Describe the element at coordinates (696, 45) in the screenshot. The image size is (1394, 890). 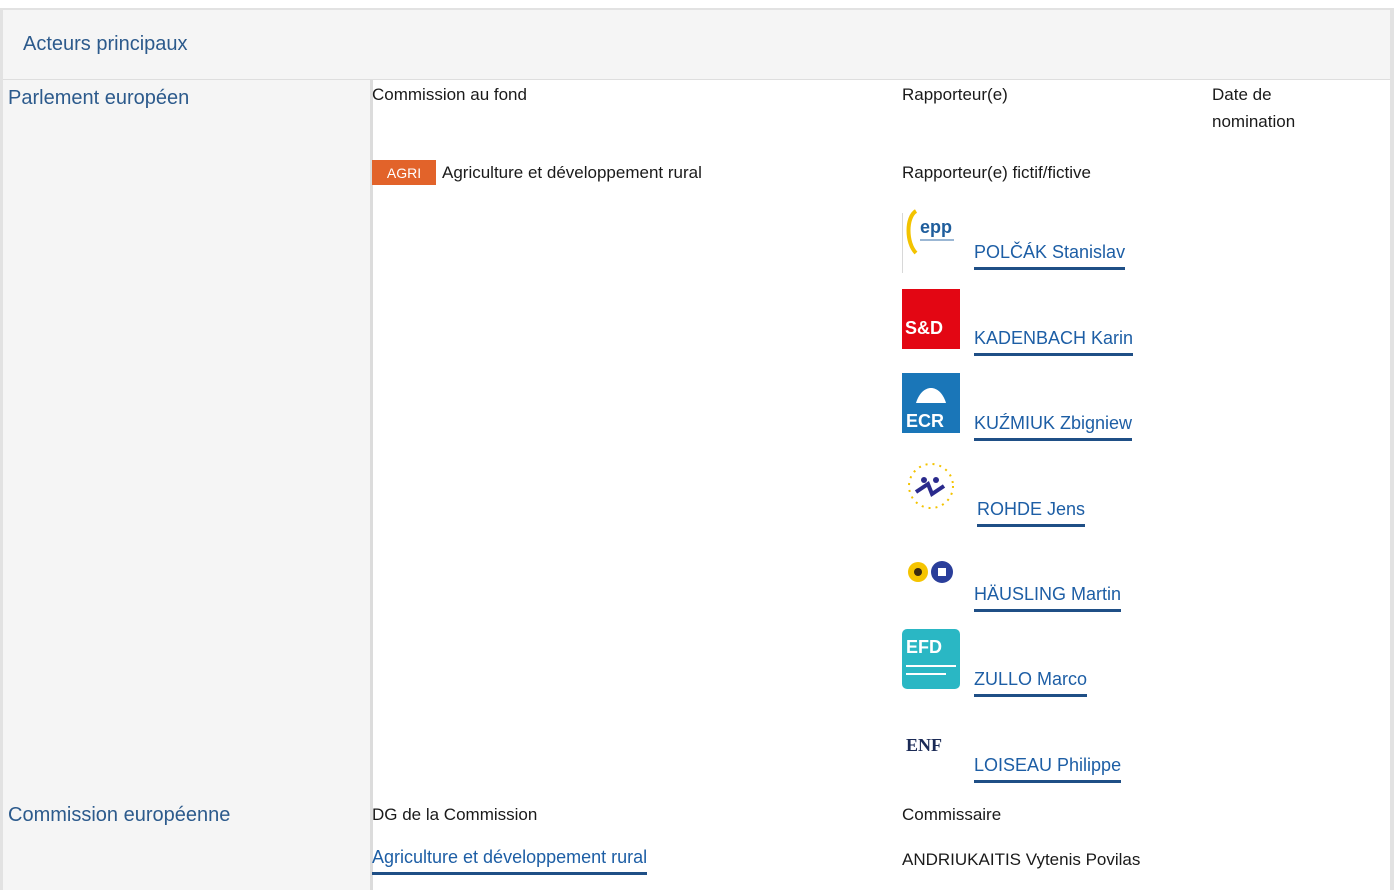
I see `panel-header: Acteurs principaux` at that location.